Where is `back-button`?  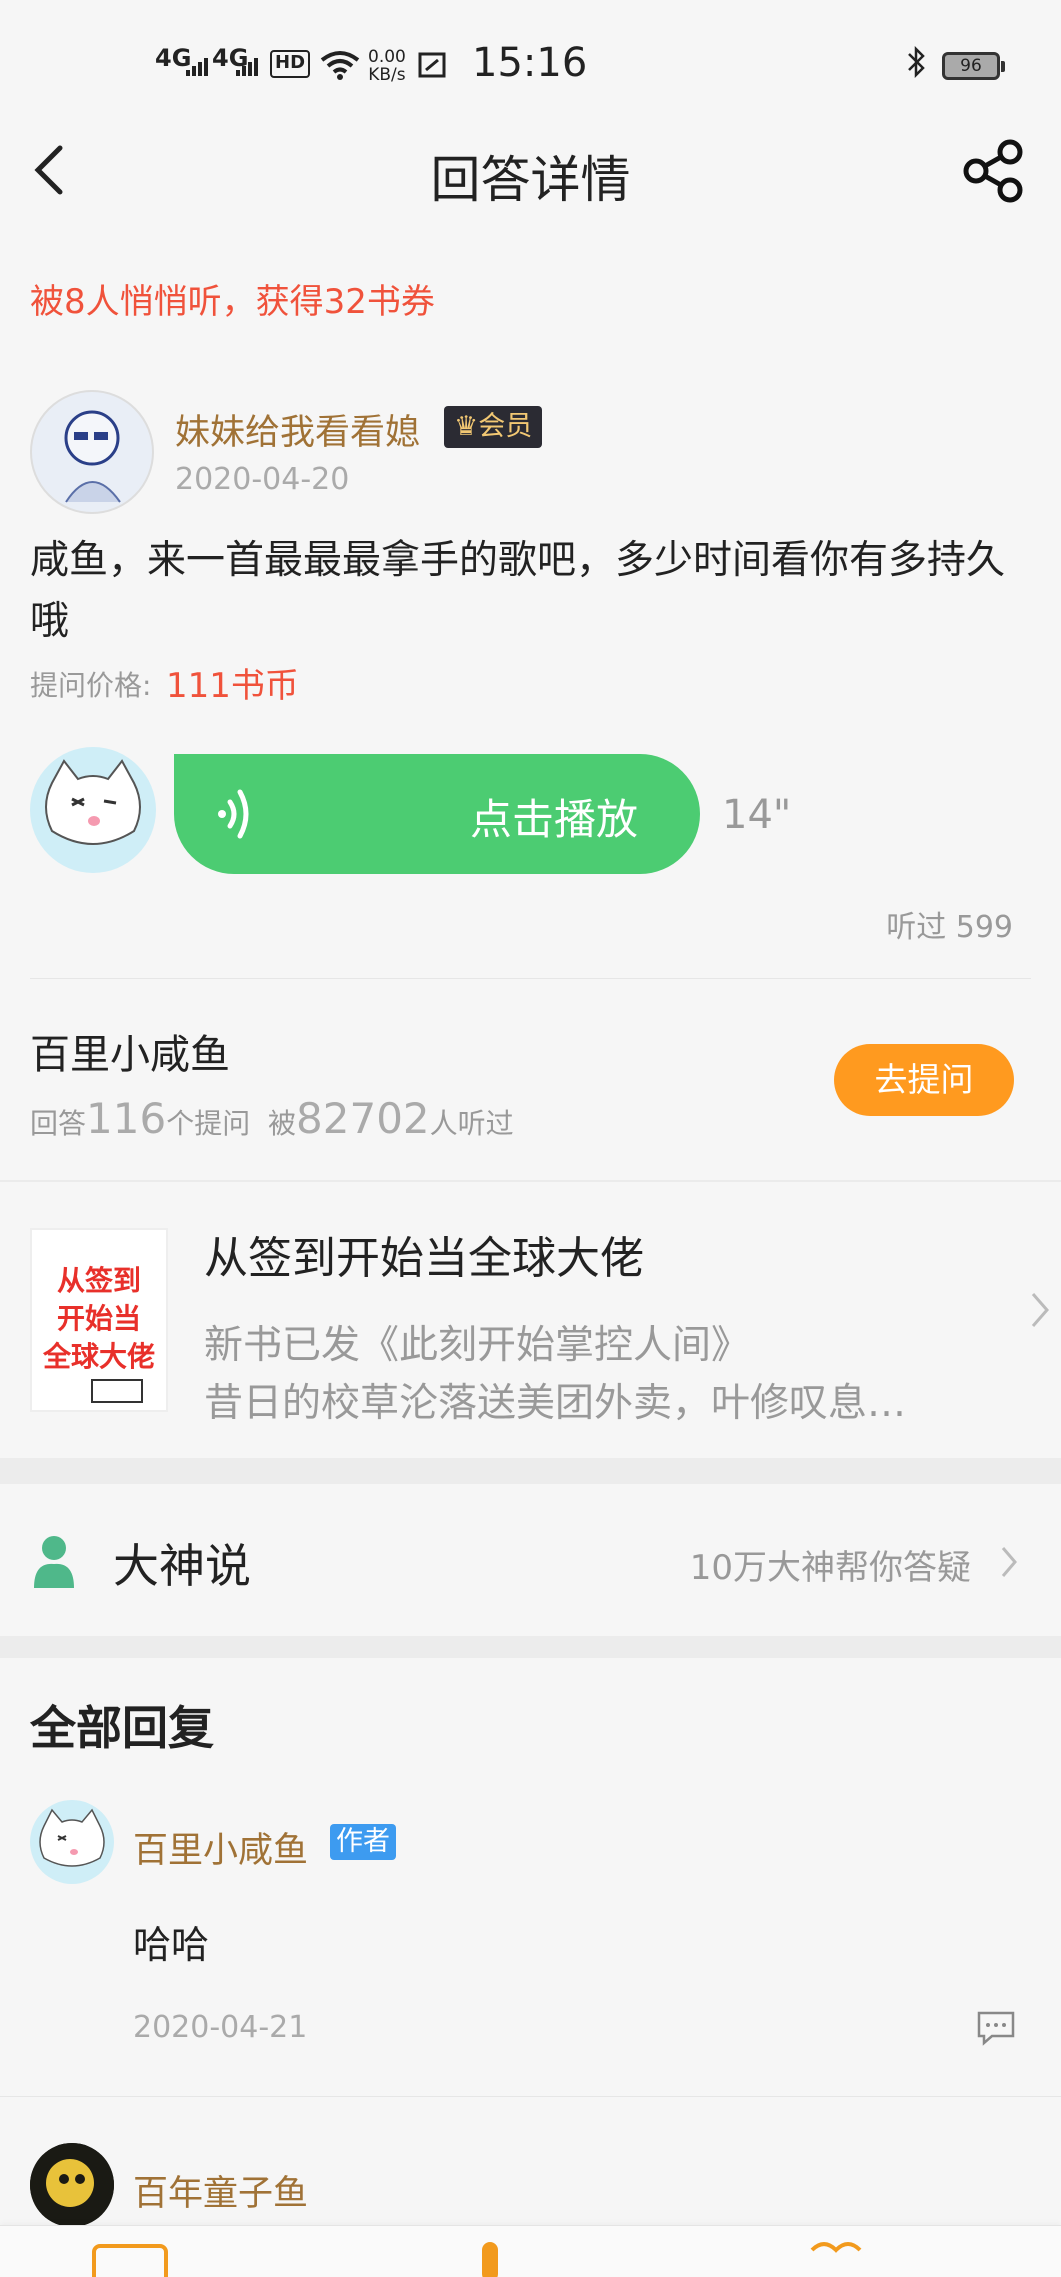 back-button is located at coordinates (50, 170).